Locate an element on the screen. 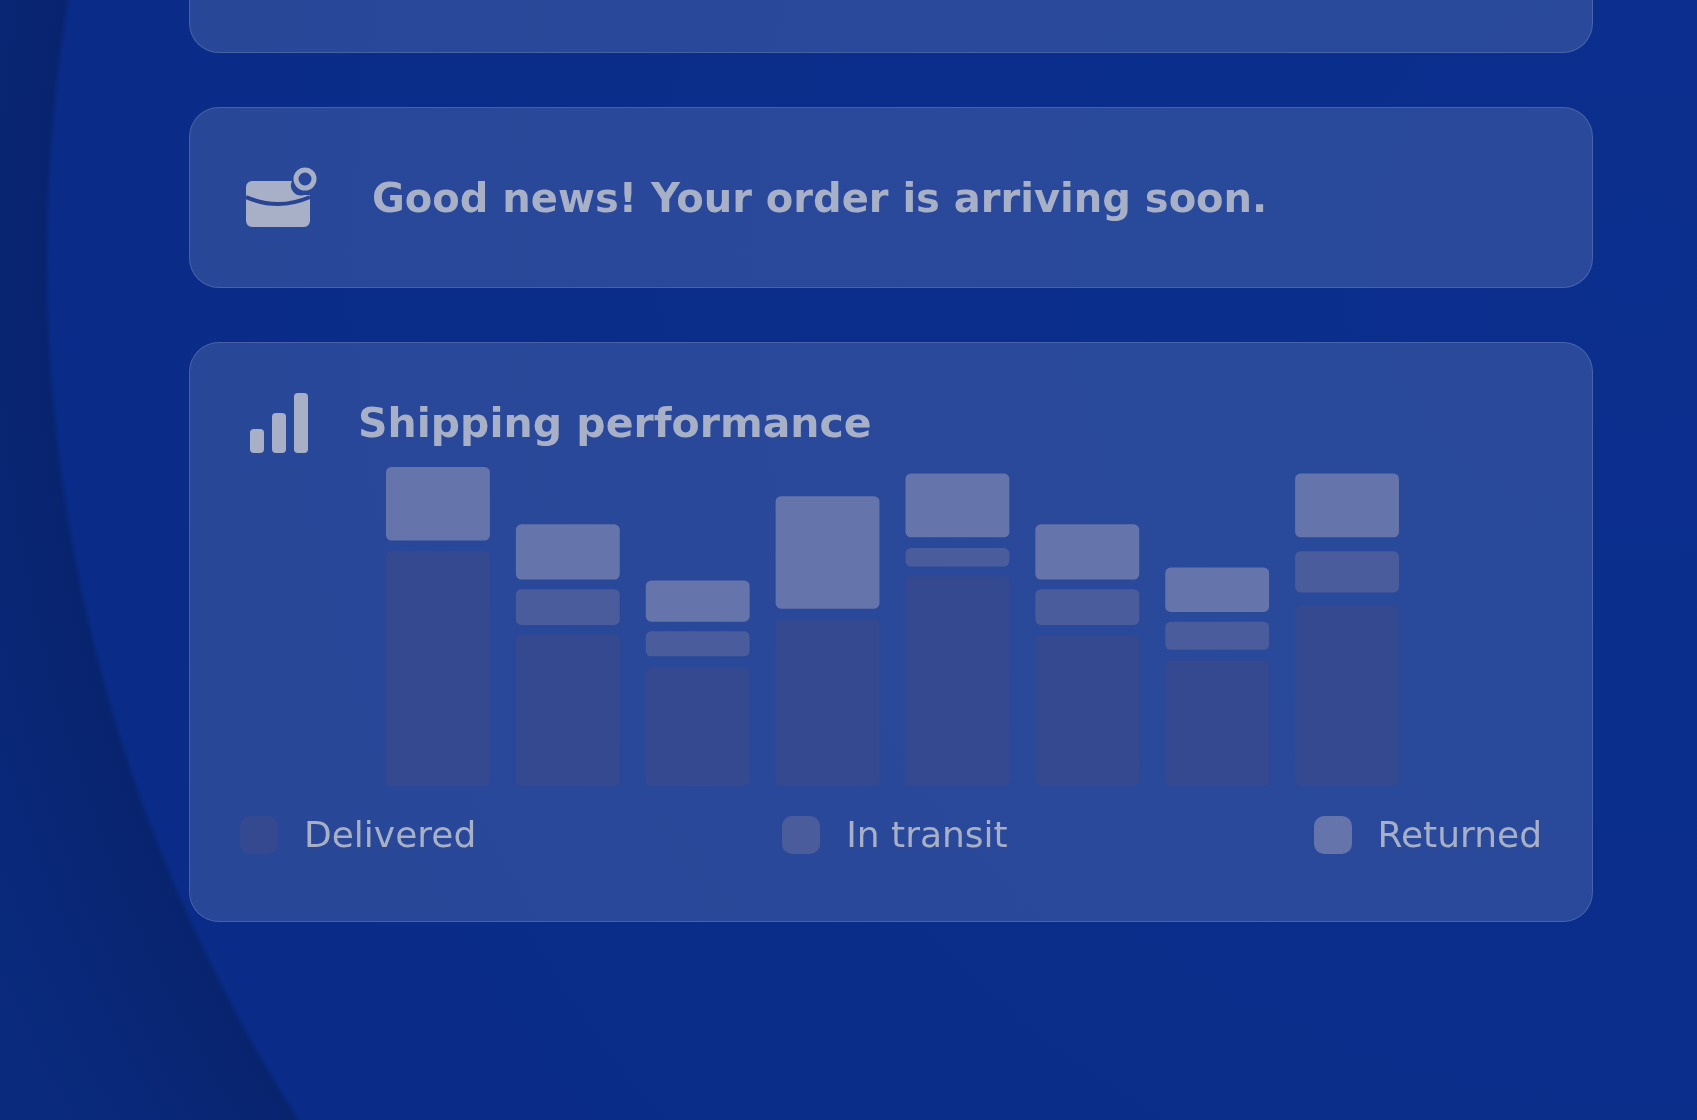  card-title: Shipping performance is located at coordinates (615, 423).